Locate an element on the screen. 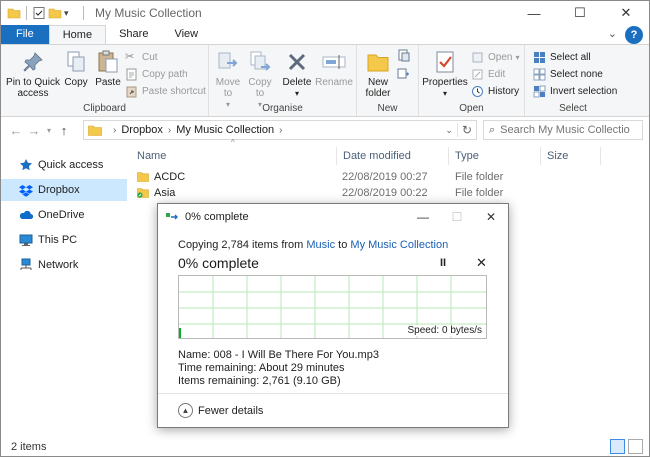 Image resolution: width=650 pixels, height=457 pixels. history-button: History is located at coordinates (495, 91).